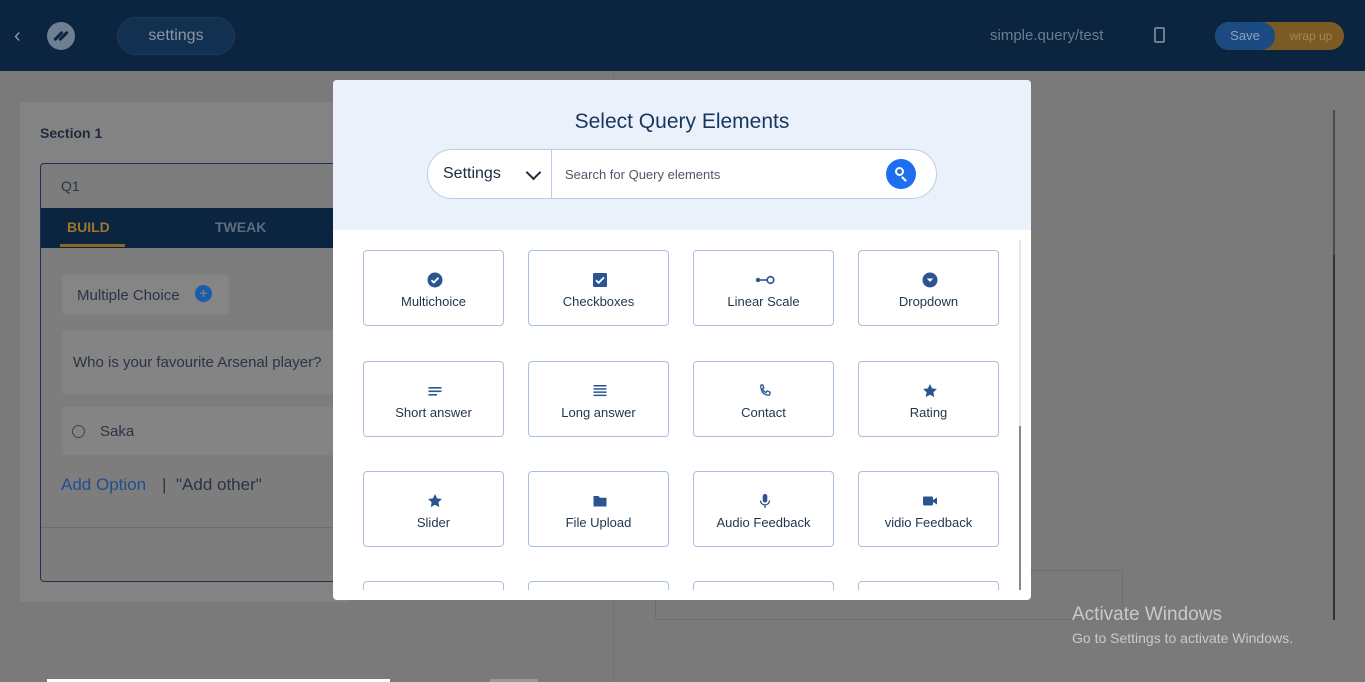  Describe the element at coordinates (103, 485) in the screenshot. I see `add-option-link: Add Option` at that location.